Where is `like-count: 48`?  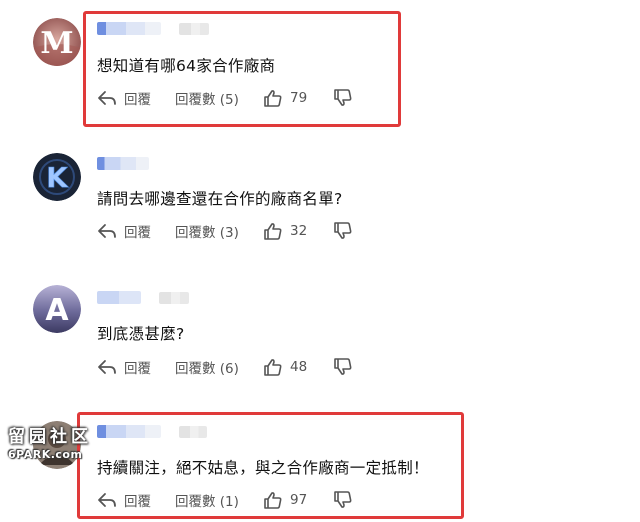 like-count: 48 is located at coordinates (299, 367).